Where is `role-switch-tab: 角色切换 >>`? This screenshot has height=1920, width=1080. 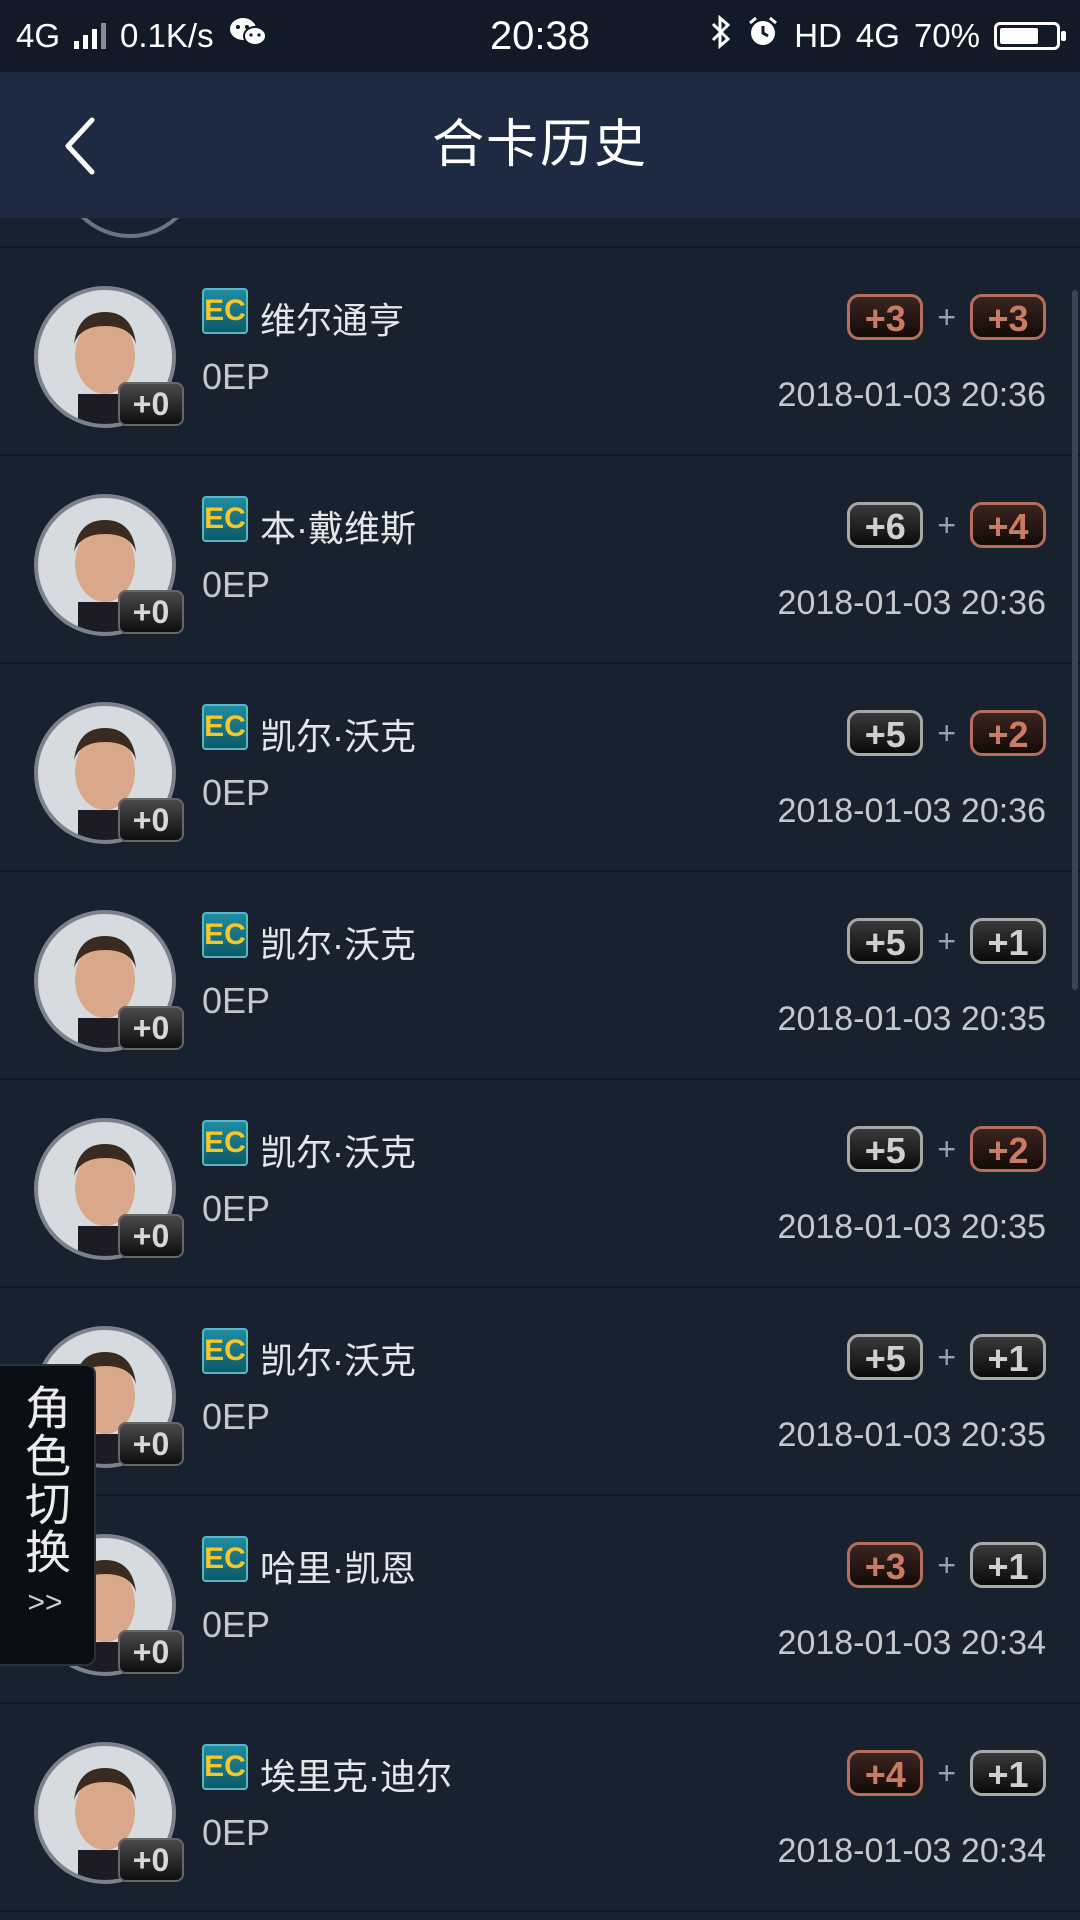 role-switch-tab: 角色切换 >> is located at coordinates (48, 1515).